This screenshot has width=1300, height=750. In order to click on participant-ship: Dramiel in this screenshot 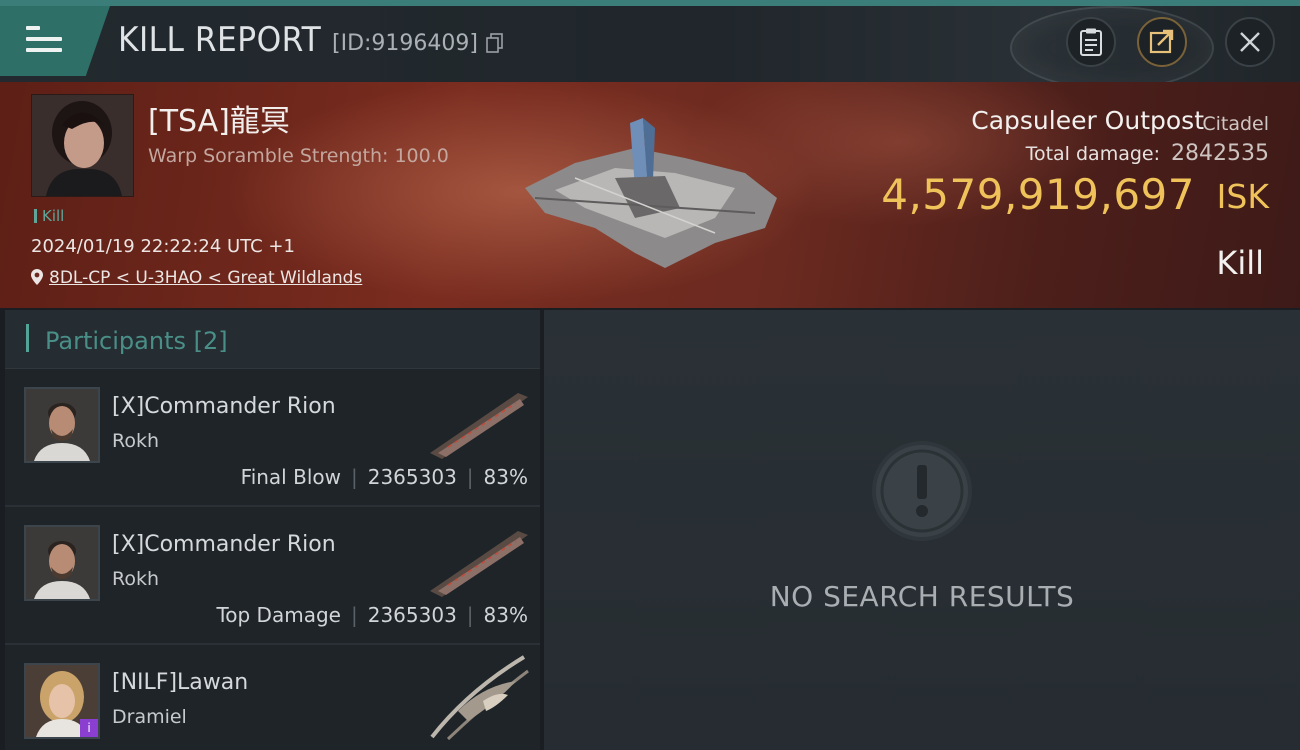, I will do `click(149, 717)`.